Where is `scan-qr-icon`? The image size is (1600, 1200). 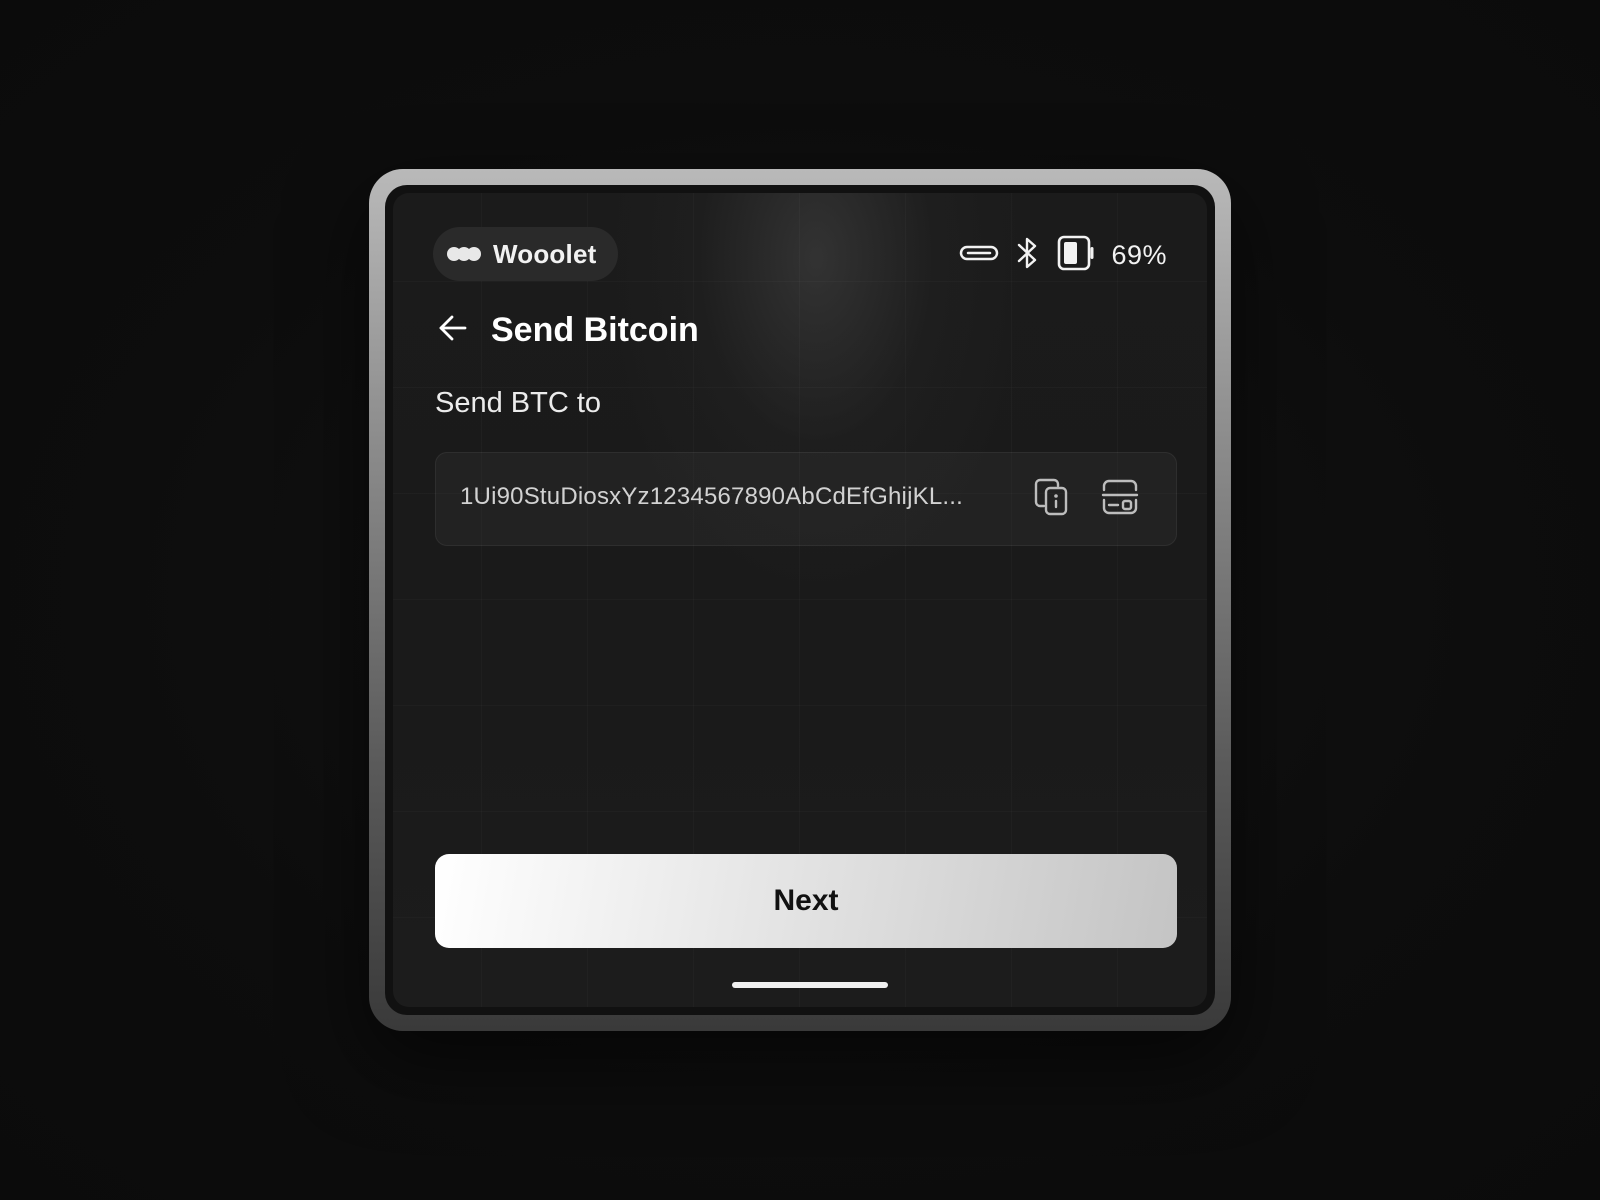
scan-qr-icon is located at coordinates (1120, 499).